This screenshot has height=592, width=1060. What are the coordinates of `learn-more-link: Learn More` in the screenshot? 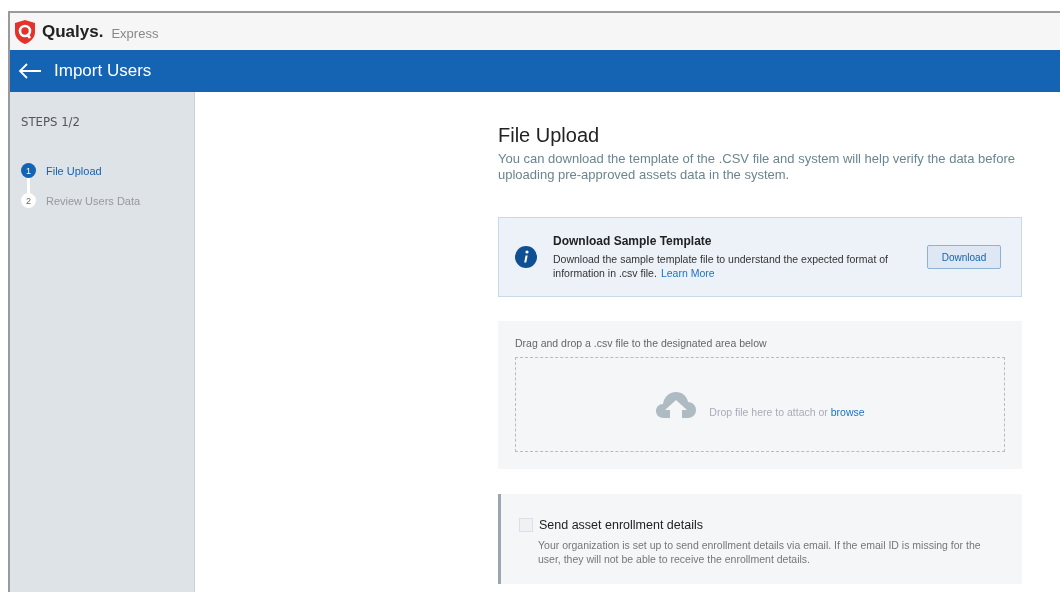 It's located at (687, 273).